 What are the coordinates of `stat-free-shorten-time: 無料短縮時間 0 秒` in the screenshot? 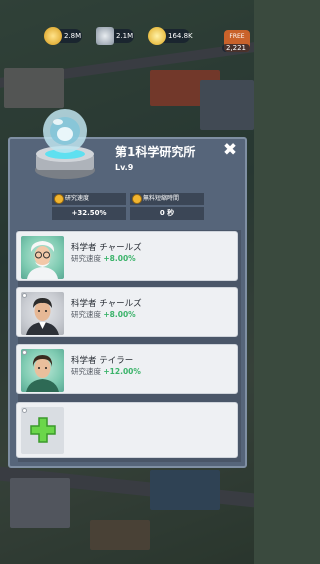 It's located at (167, 207).